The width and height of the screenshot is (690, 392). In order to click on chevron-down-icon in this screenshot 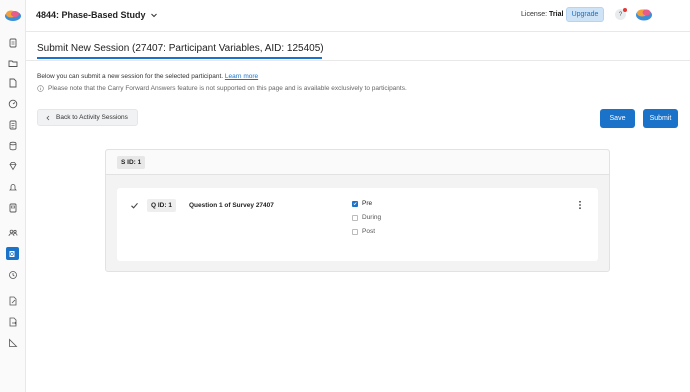, I will do `click(153, 15)`.